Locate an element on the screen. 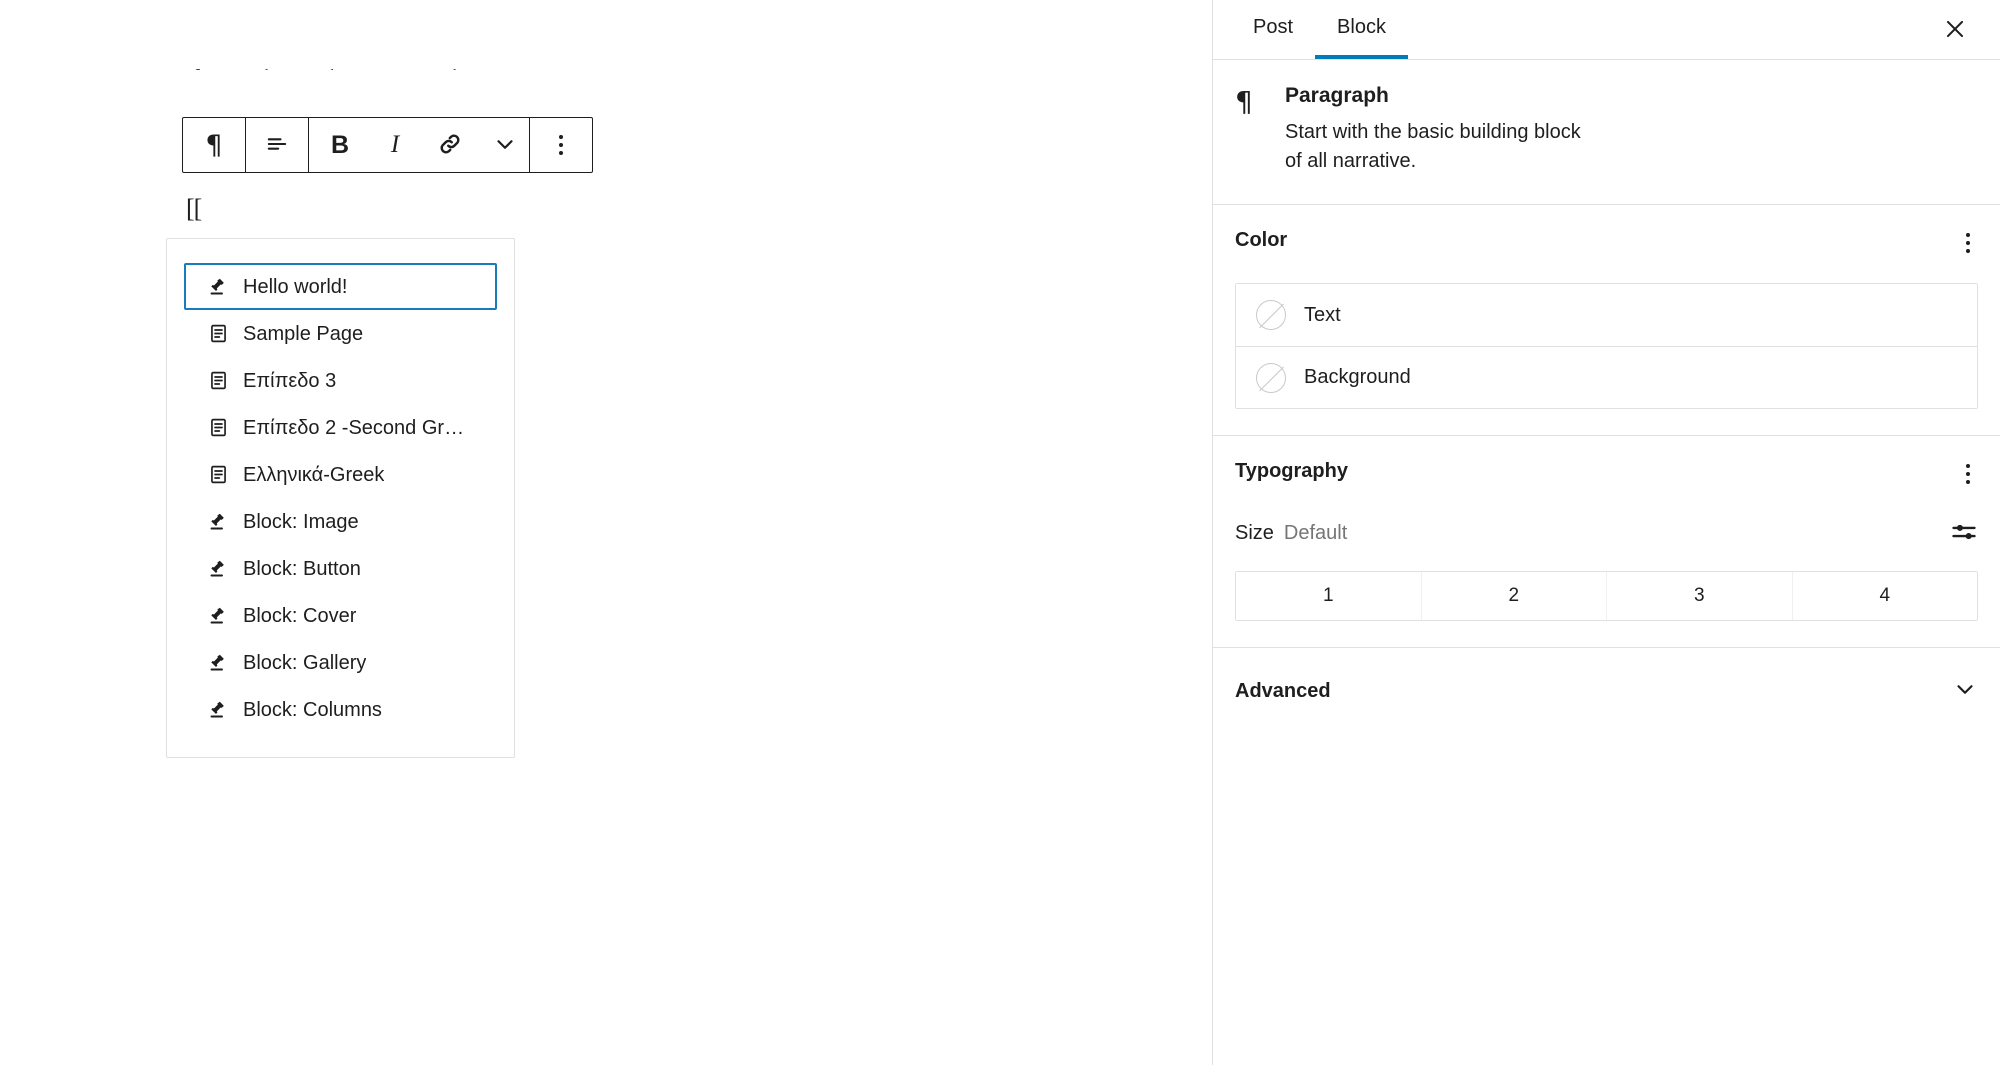 The image size is (2000, 1065). link-icon is located at coordinates (450, 145).